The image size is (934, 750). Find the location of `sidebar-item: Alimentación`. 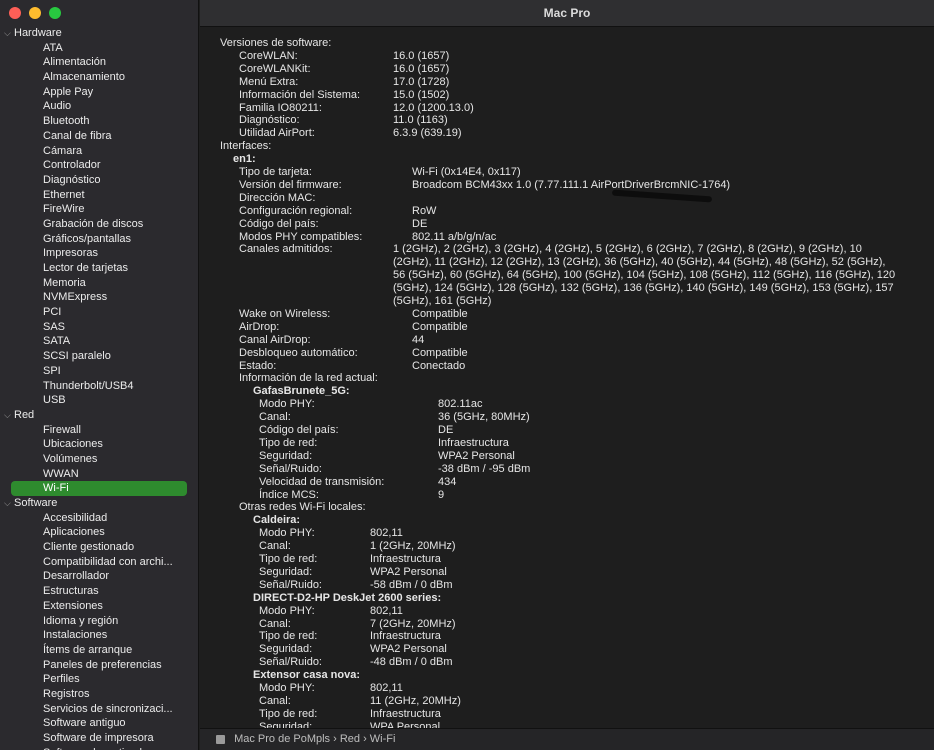

sidebar-item: Alimentación is located at coordinates (95, 62).